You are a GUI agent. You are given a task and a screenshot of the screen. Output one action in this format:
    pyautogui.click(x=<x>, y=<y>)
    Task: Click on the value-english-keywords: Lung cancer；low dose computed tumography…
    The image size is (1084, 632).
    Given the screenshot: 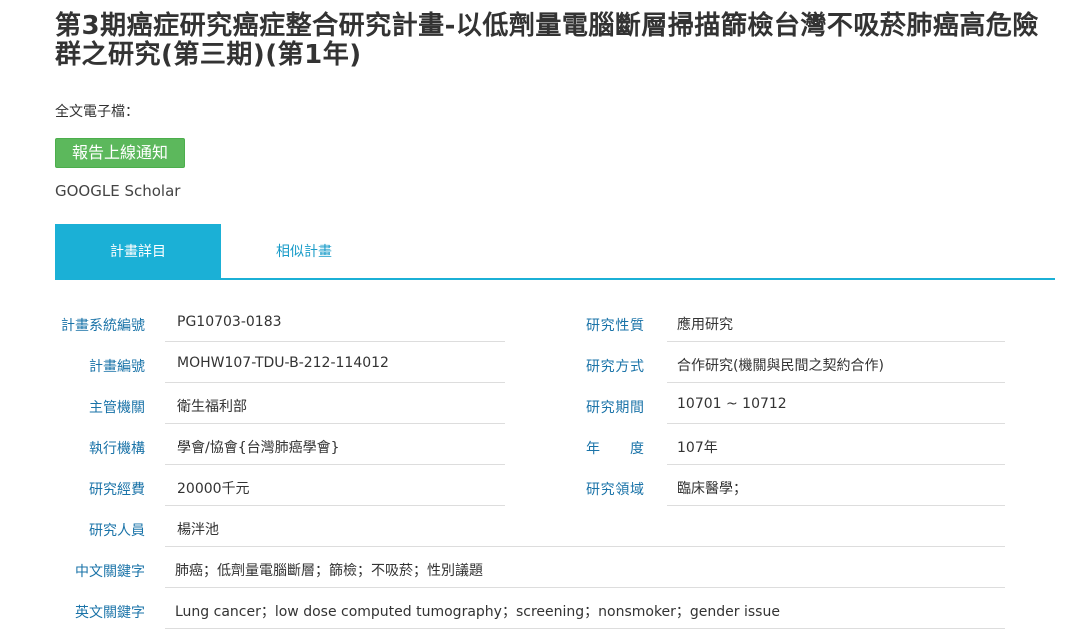 What is the action you would take?
    pyautogui.click(x=477, y=612)
    